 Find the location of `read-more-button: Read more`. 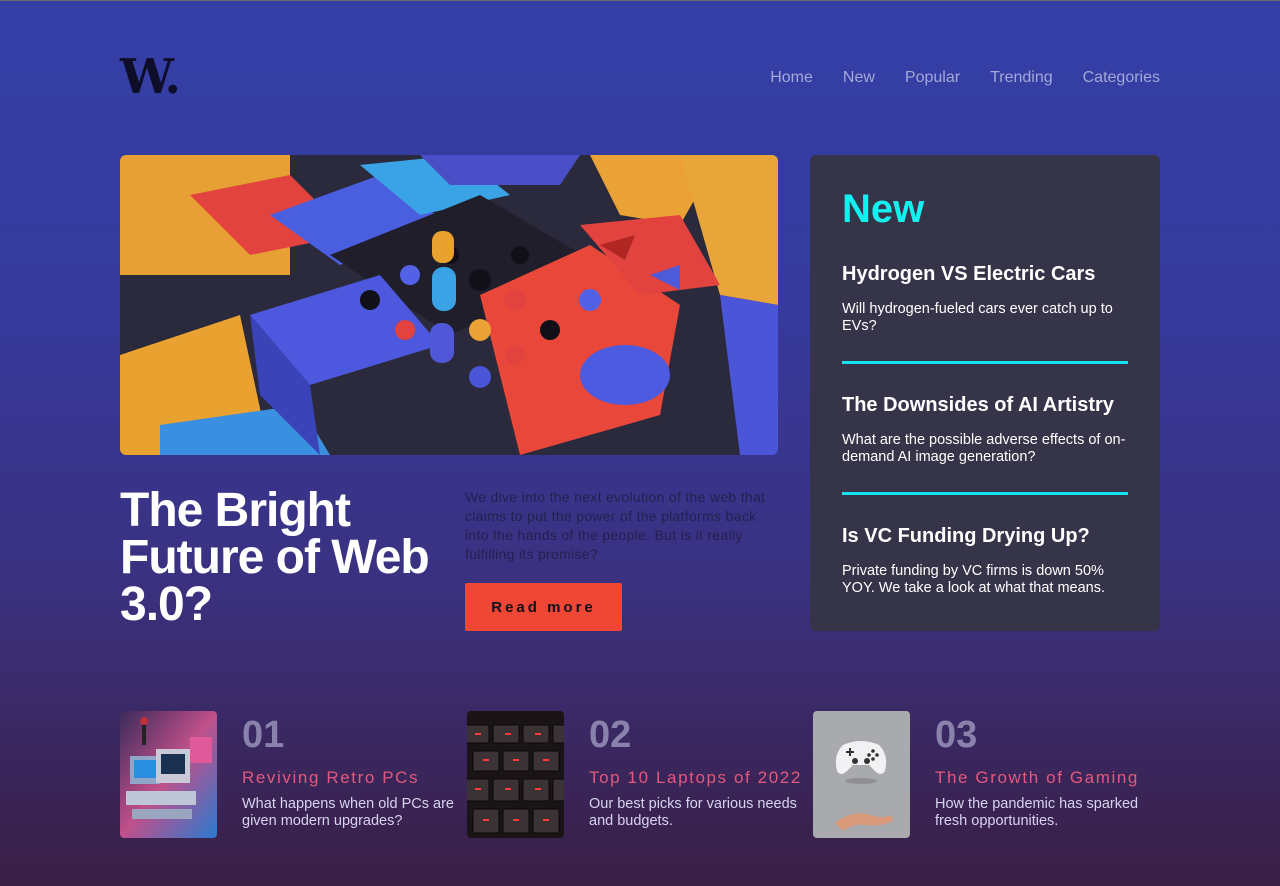

read-more-button: Read more is located at coordinates (543, 607).